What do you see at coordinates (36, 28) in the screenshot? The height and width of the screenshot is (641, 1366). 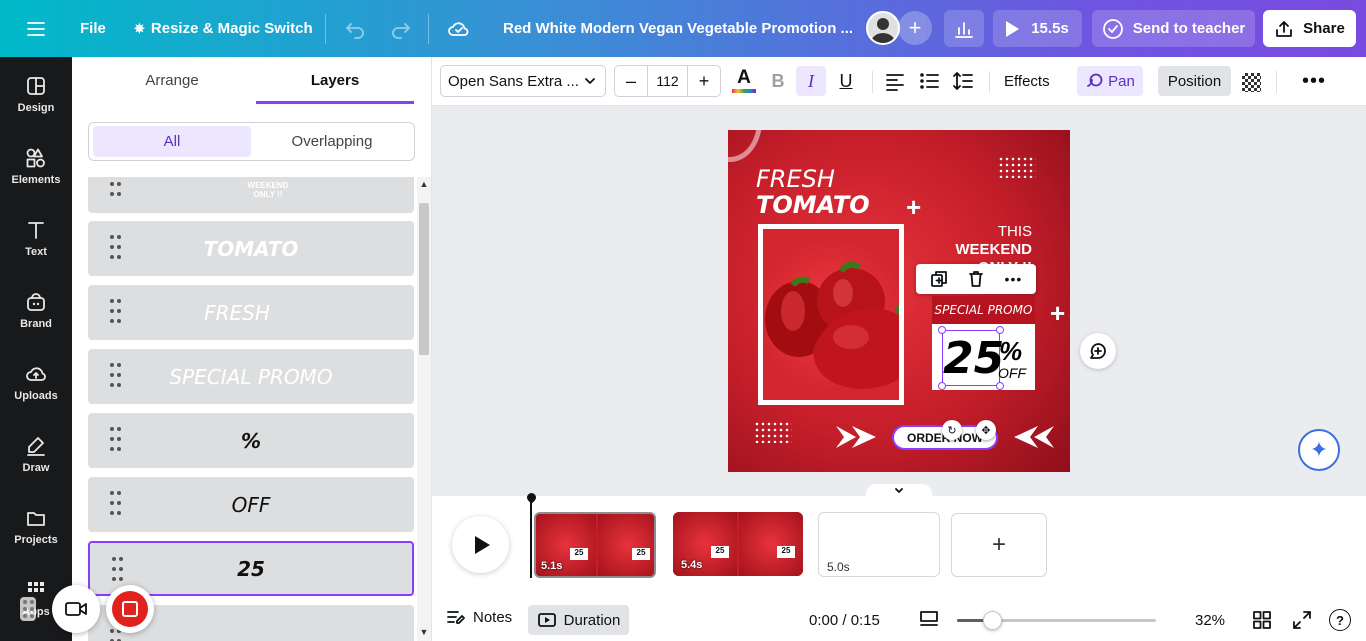 I see `menu-icon` at bounding box center [36, 28].